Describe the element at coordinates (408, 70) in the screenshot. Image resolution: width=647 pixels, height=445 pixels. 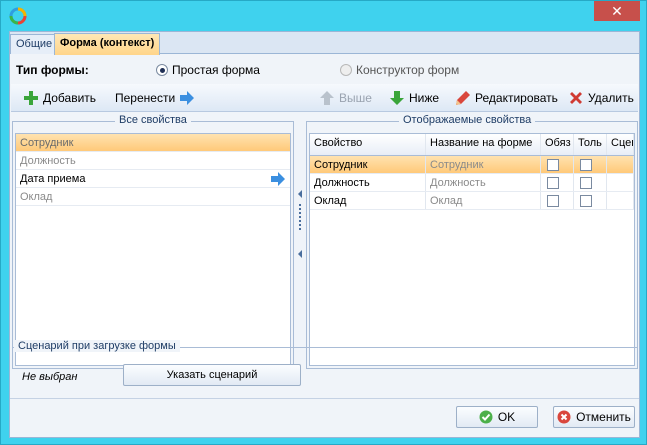
I see `radio-form-constructor-label: Конструктор форм` at that location.